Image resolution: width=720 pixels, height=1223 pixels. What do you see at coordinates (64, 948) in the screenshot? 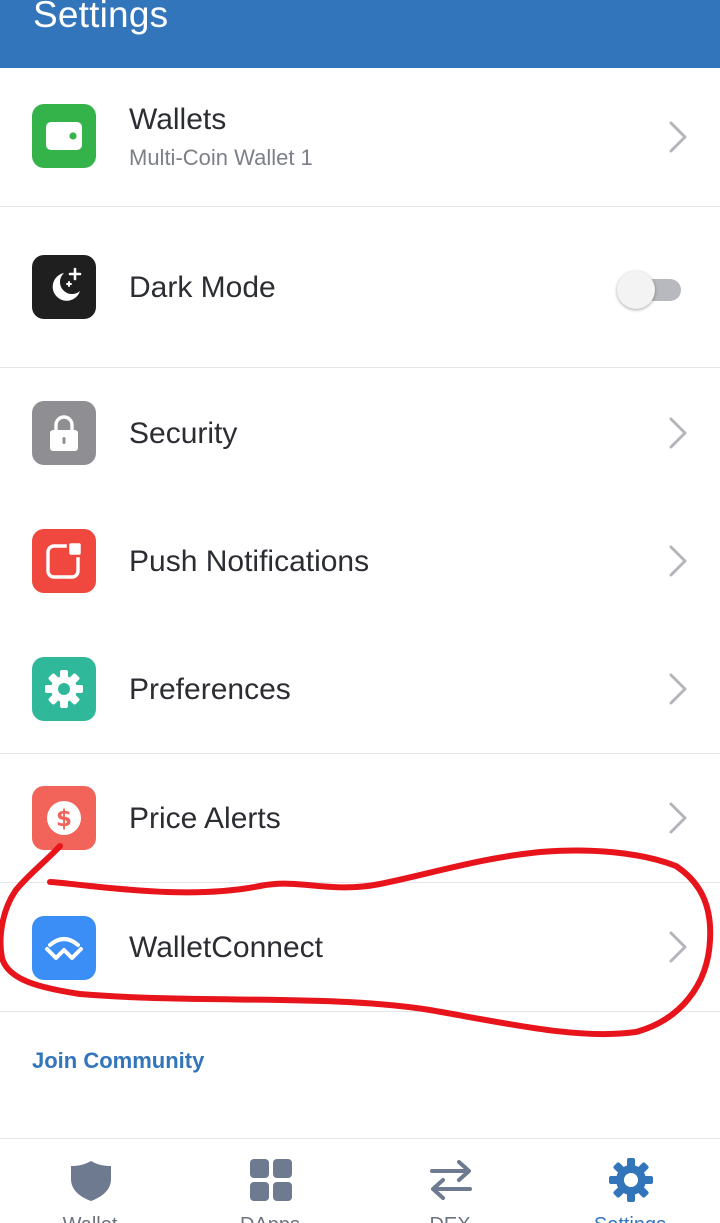
I see `walletconnect-icon` at bounding box center [64, 948].